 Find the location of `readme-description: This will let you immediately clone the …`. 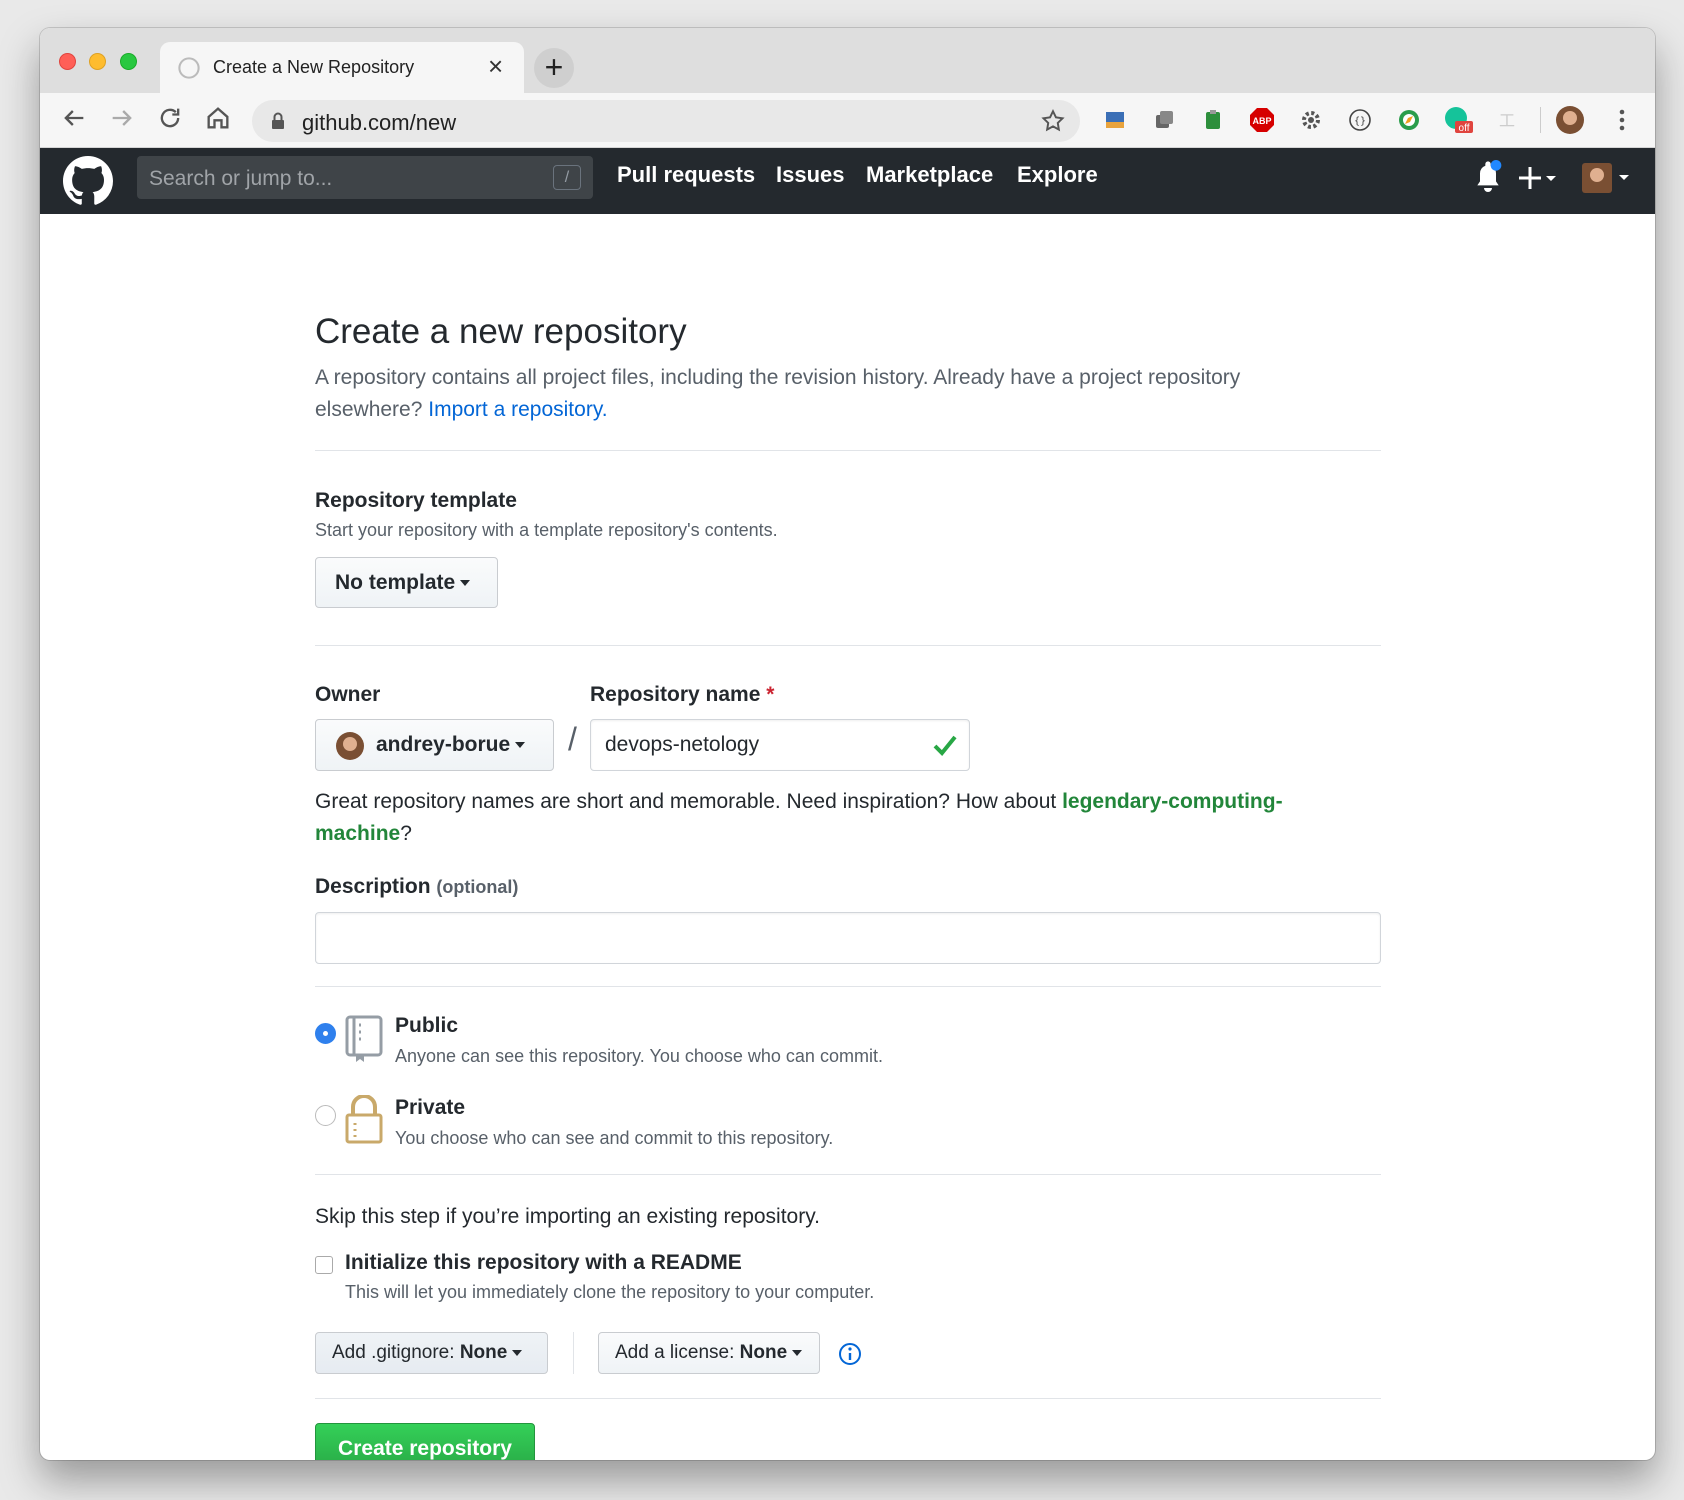

readme-description: This will let you immediately clone the … is located at coordinates (610, 1292).